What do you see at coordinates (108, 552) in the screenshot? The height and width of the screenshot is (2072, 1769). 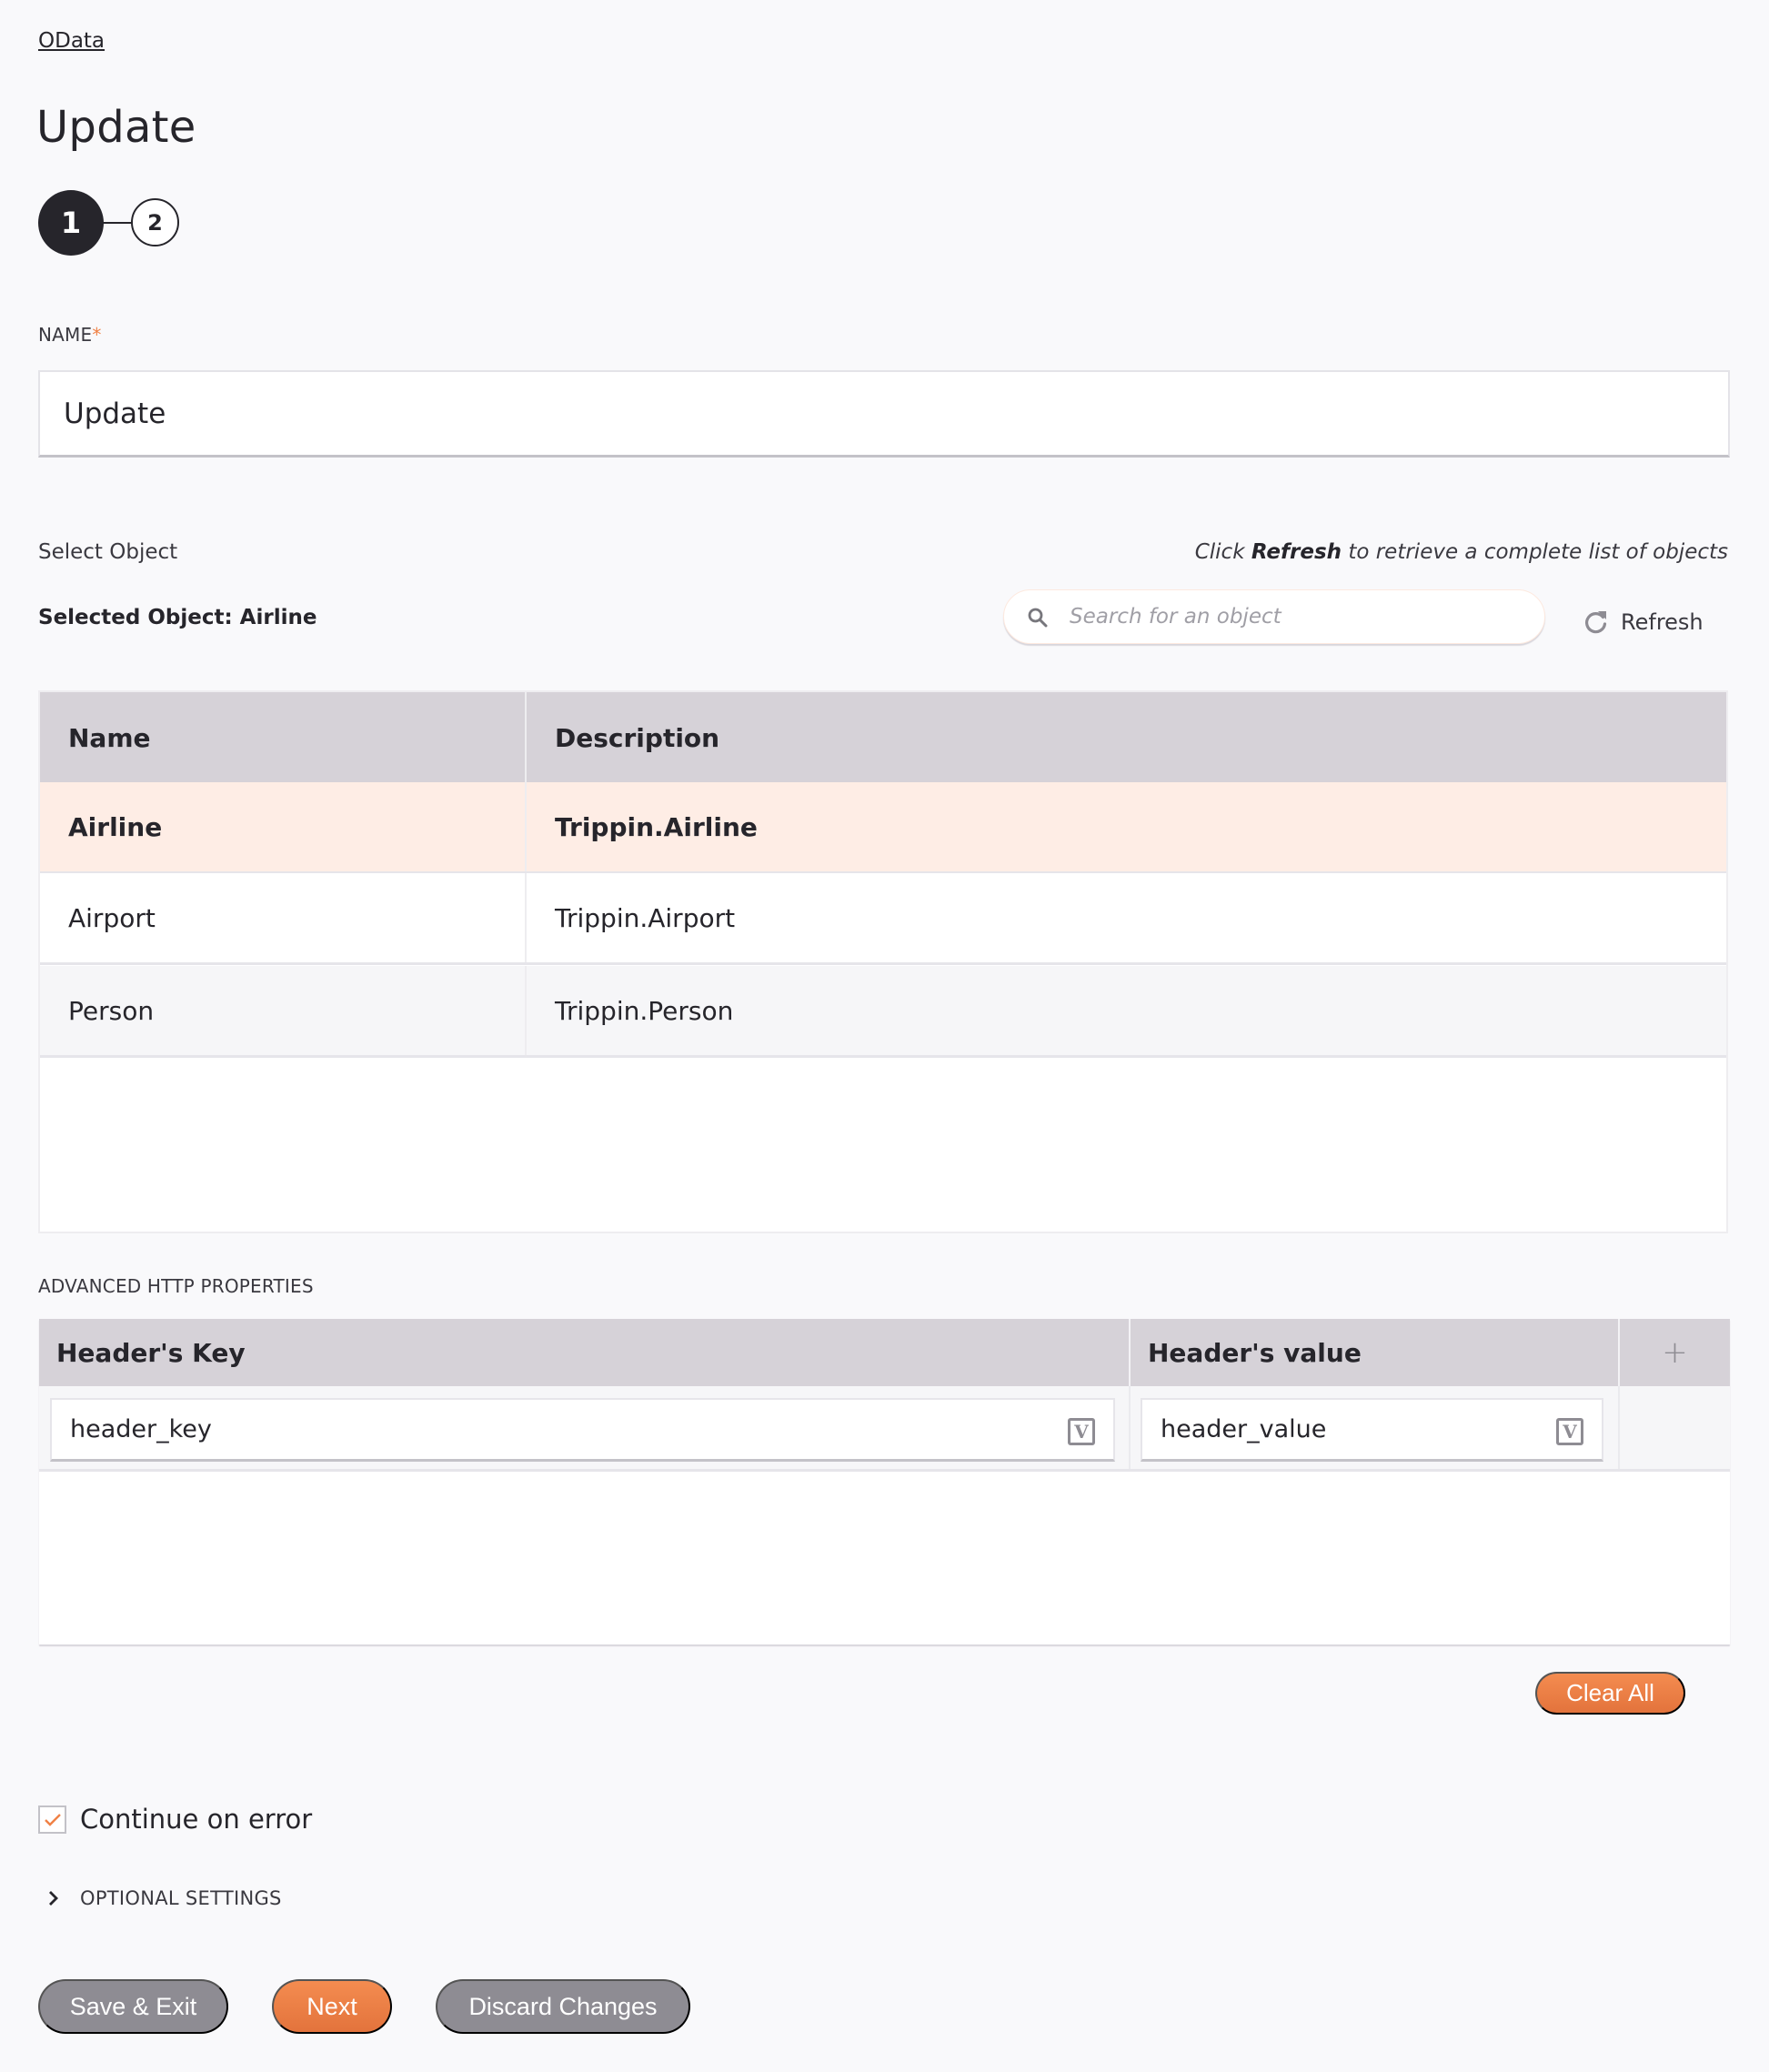 I see `select-object-label: Select Object` at bounding box center [108, 552].